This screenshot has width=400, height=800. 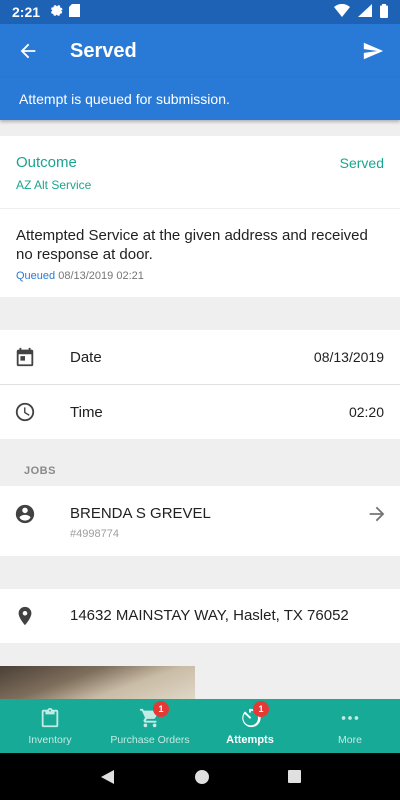 What do you see at coordinates (200, 51) in the screenshot?
I see `app-bar: Served` at bounding box center [200, 51].